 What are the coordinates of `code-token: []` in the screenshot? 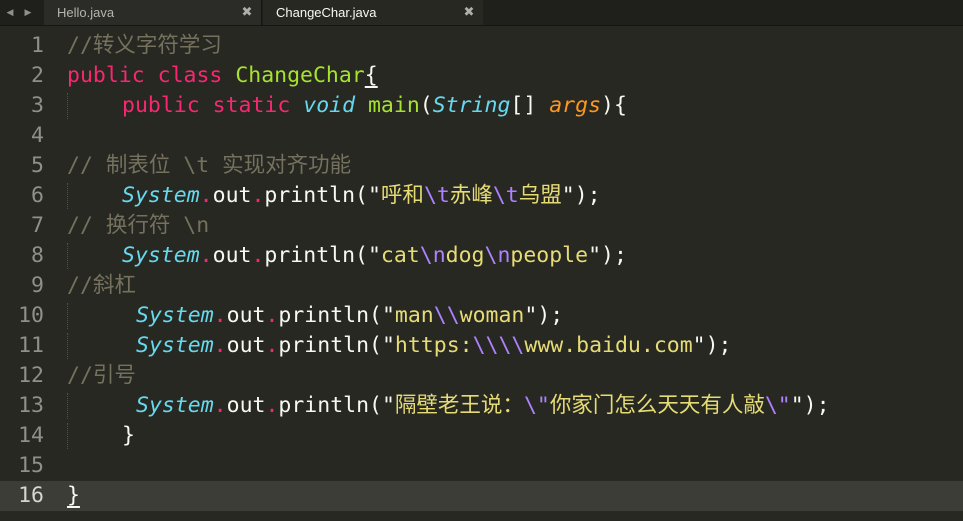 It's located at (530, 105).